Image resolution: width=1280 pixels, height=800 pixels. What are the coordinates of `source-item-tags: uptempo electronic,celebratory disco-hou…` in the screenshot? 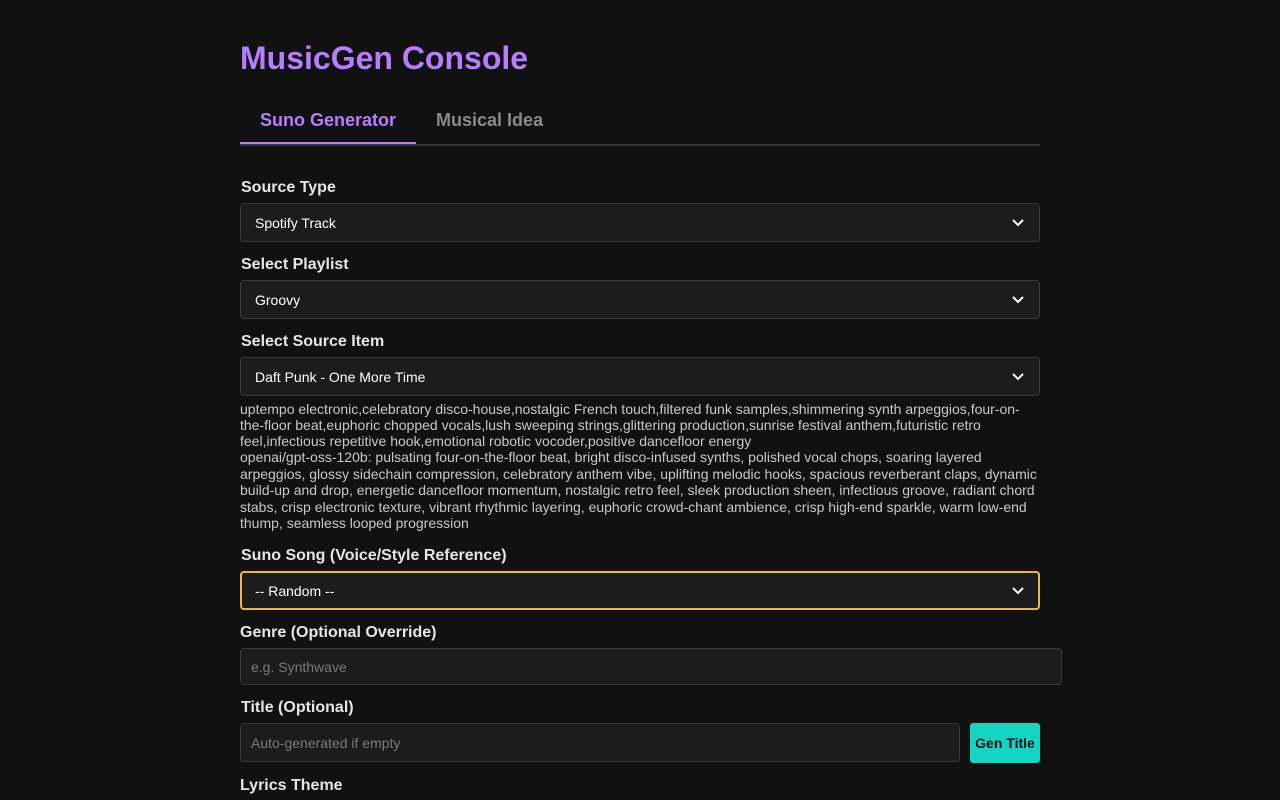 It's located at (630, 425).